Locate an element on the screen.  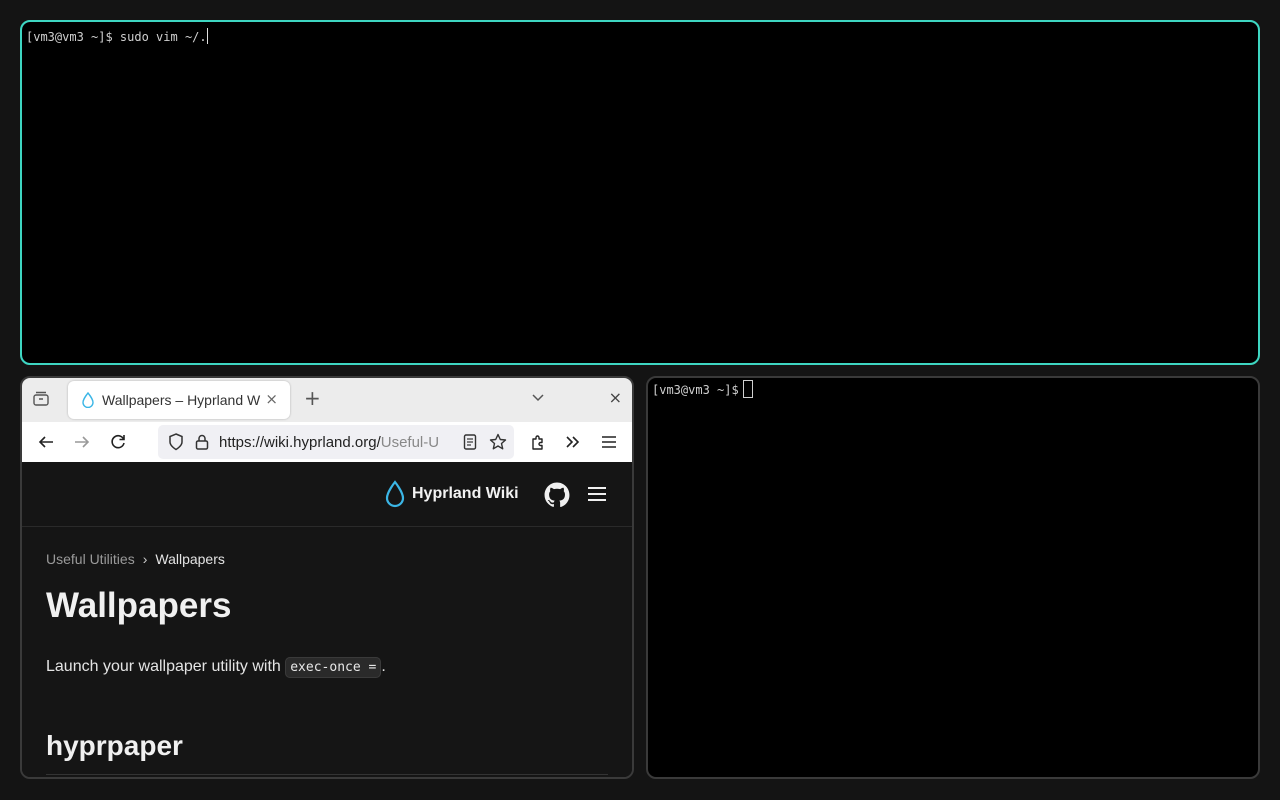
paragraph-text: Launch your wallpaper utility with is located at coordinates (166, 666).